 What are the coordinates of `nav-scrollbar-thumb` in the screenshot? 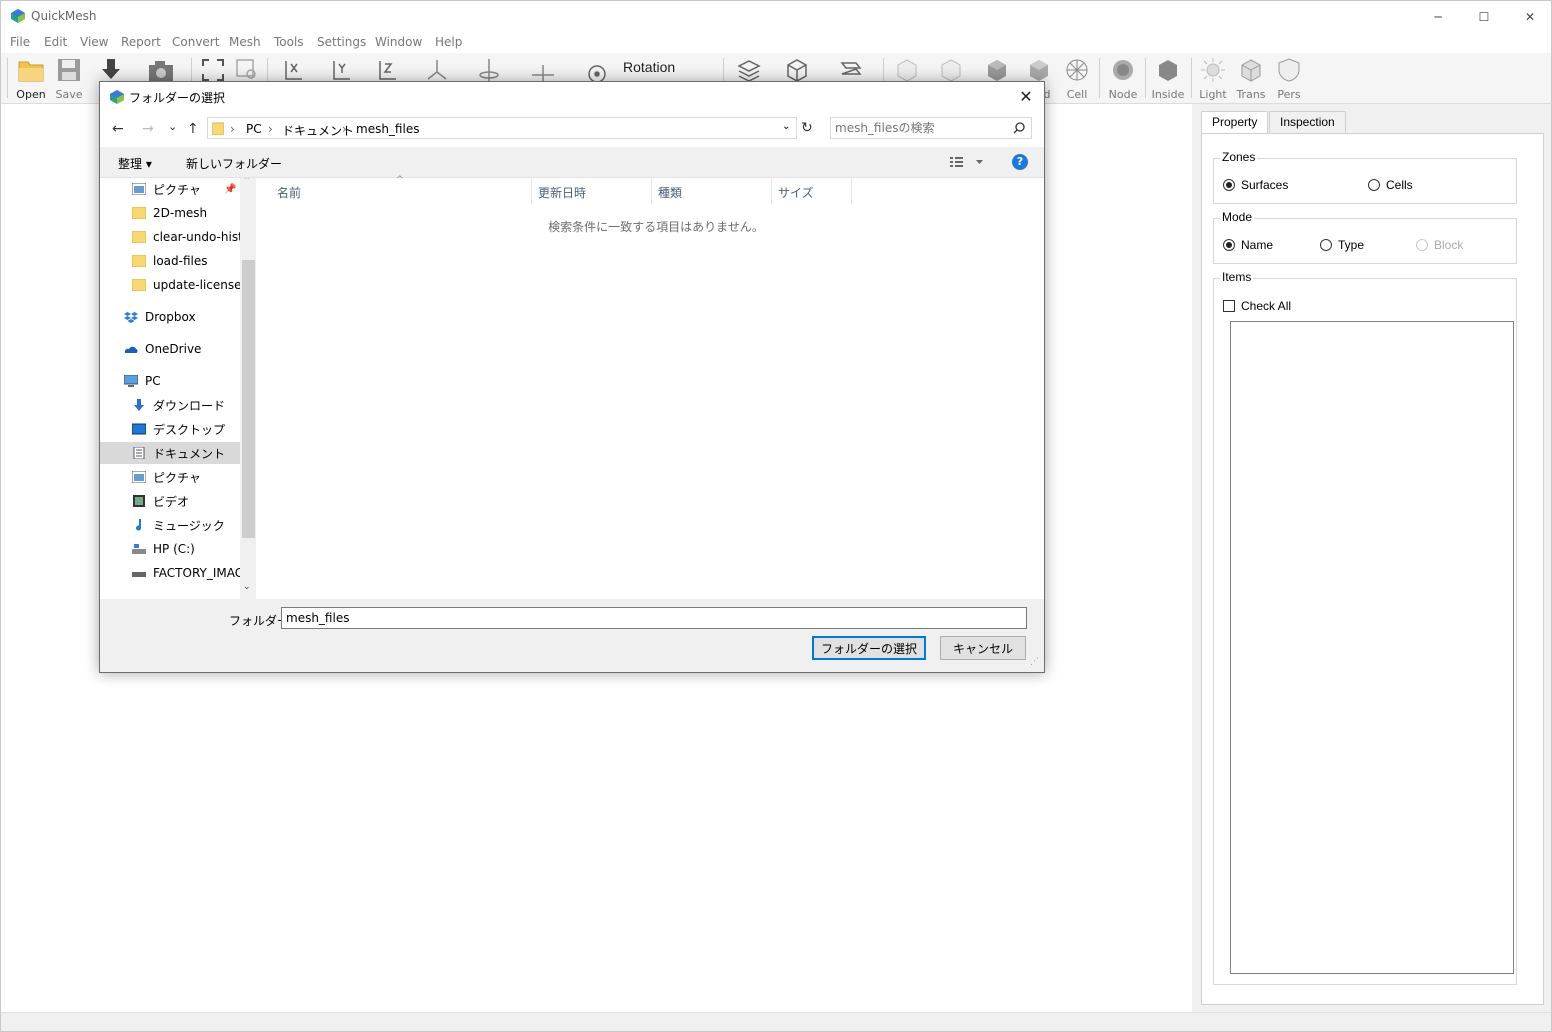 It's located at (248, 399).